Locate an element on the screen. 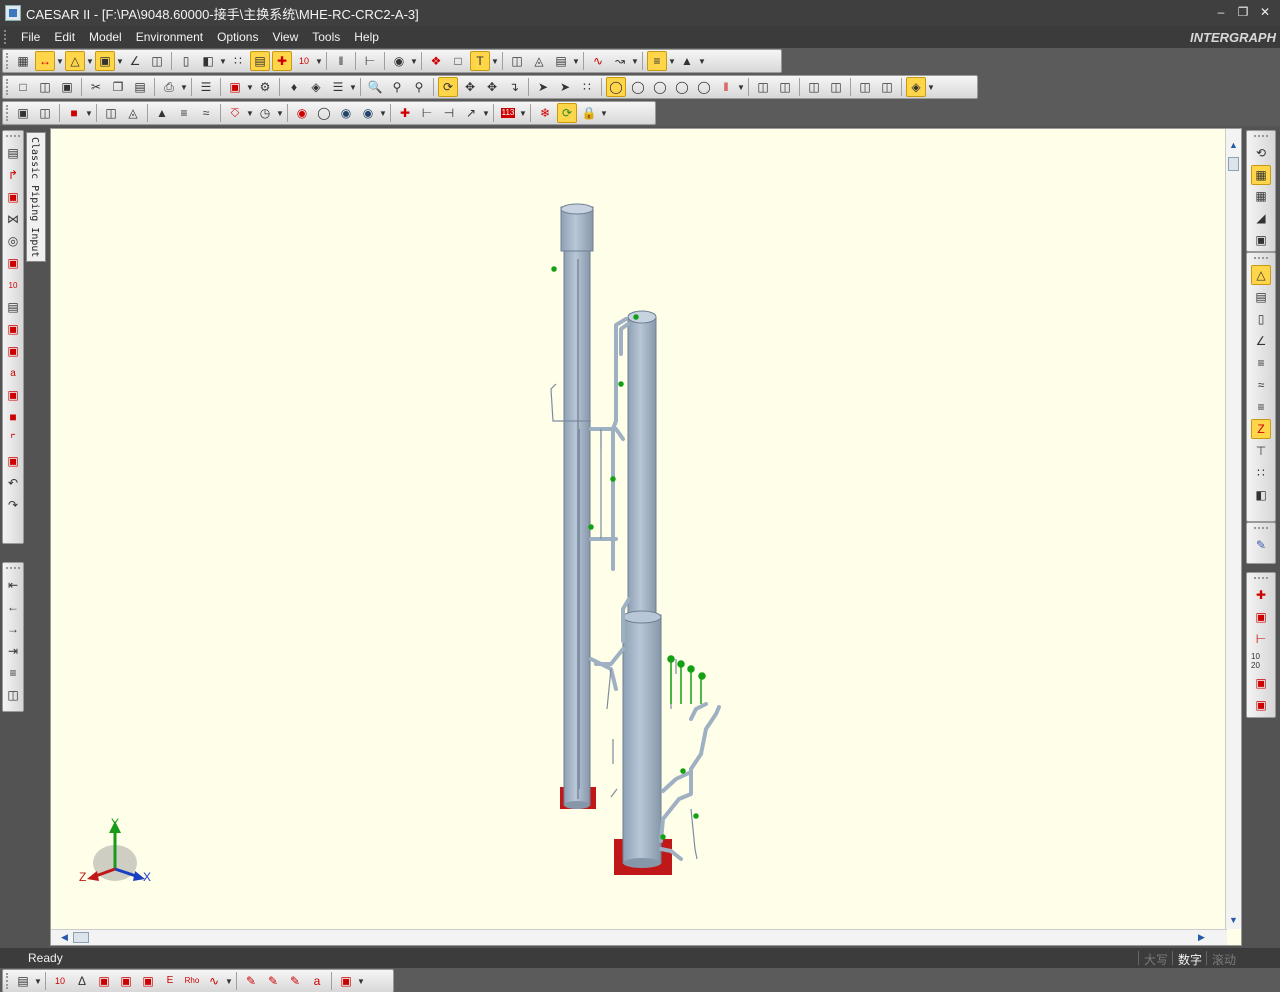 Image resolution: width=1280 pixels, height=992 pixels. support-icon: ⊢ is located at coordinates (370, 61).